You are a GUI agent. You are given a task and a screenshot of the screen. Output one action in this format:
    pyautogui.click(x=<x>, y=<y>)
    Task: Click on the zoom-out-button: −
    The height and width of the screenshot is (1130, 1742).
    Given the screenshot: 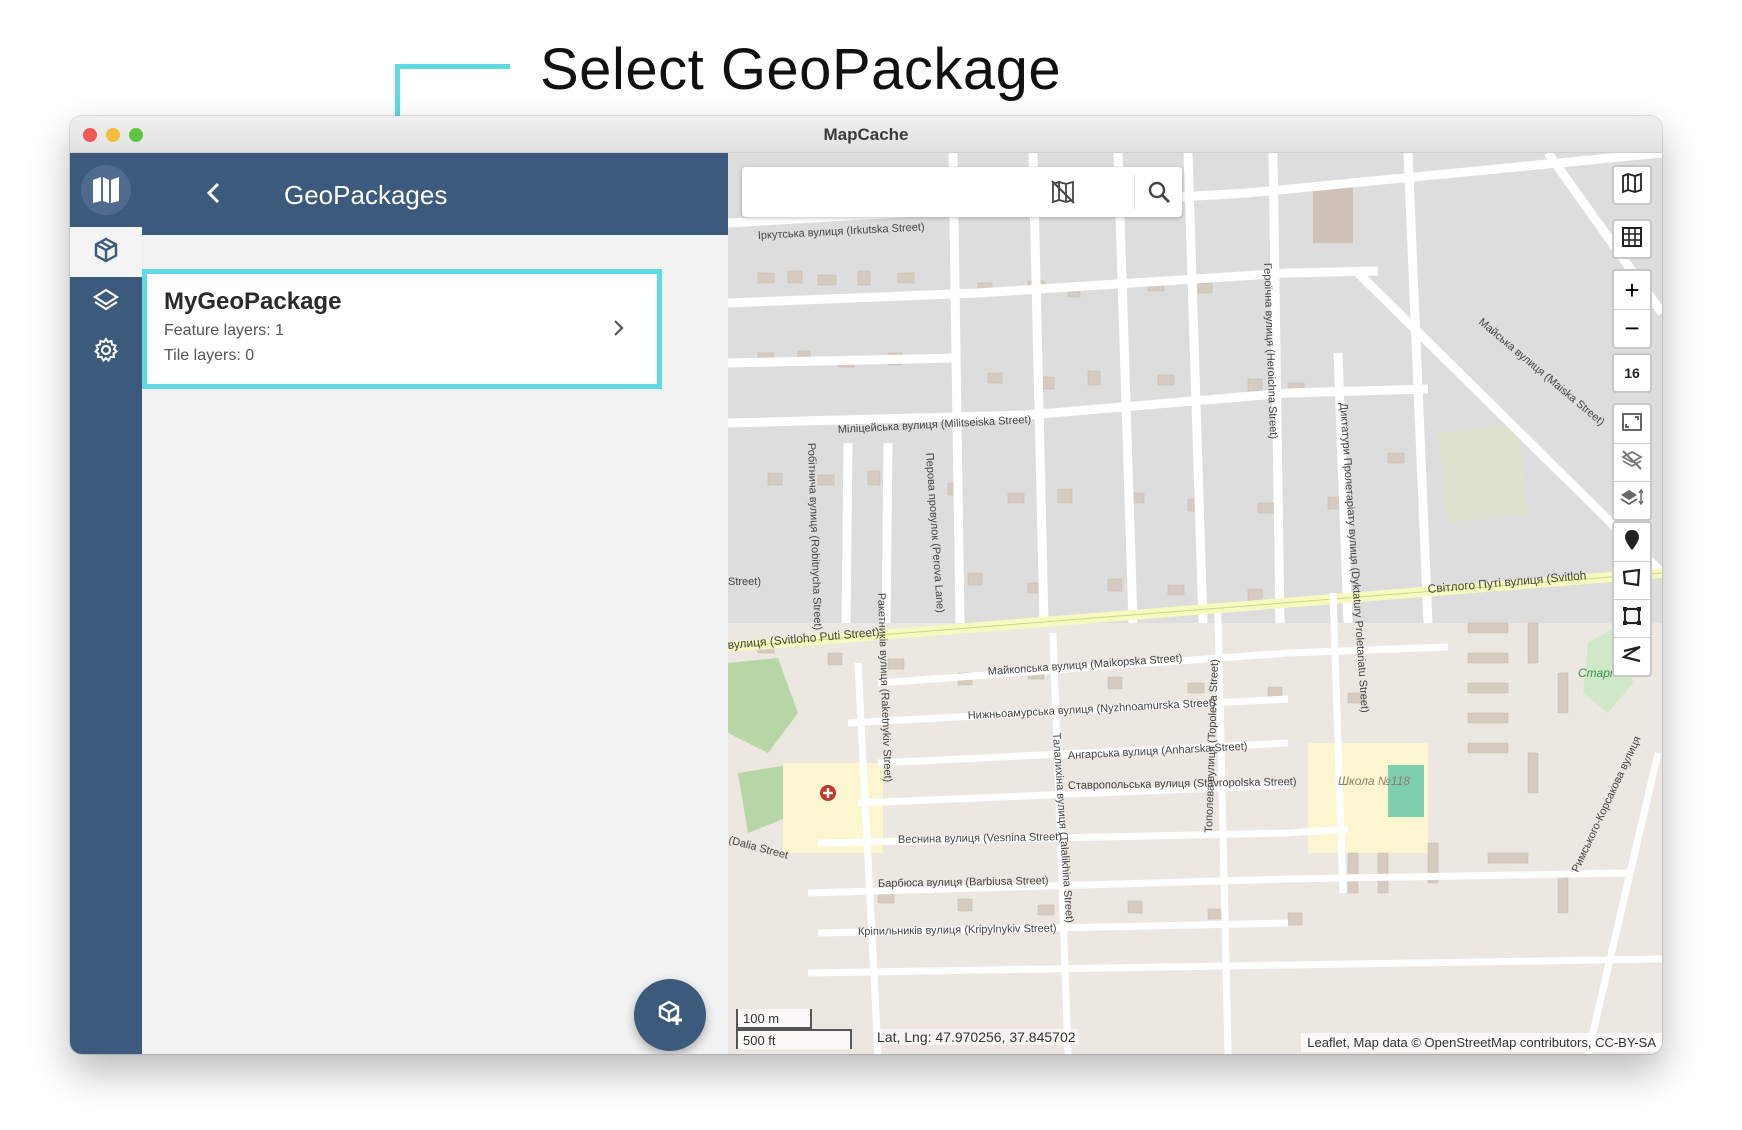 What is the action you would take?
    pyautogui.click(x=1632, y=328)
    